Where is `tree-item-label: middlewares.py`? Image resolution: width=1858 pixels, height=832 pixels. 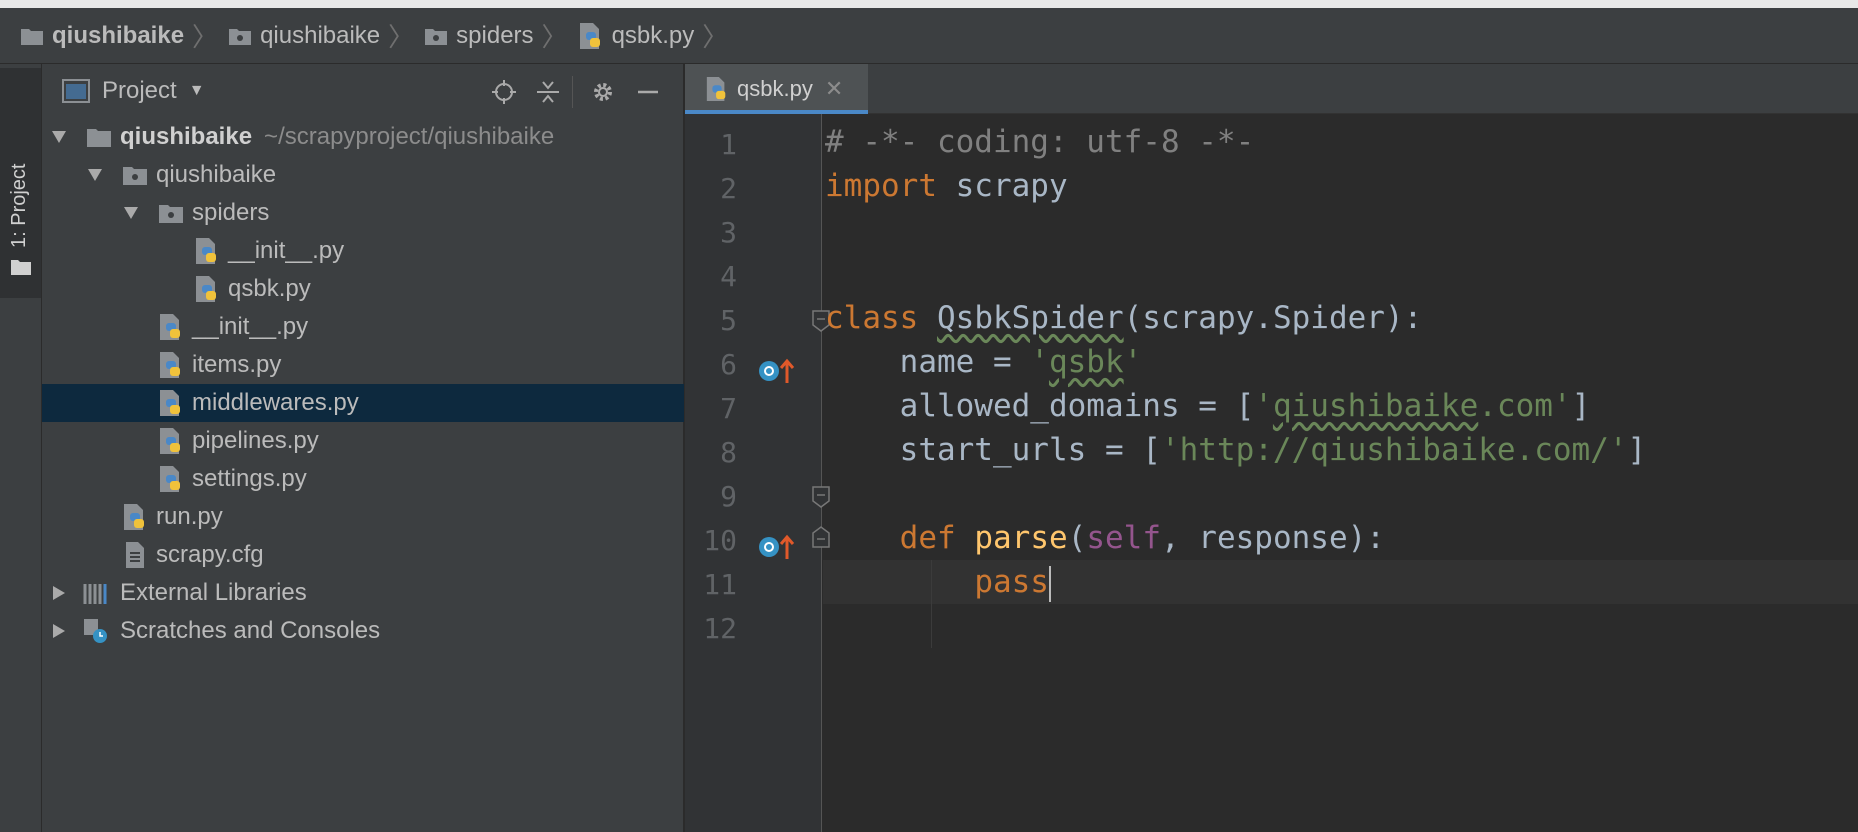 tree-item-label: middlewares.py is located at coordinates (275, 402).